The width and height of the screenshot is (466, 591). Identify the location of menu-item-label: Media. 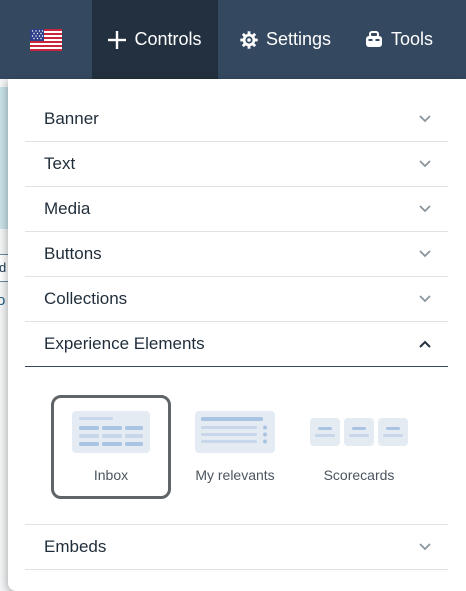
(67, 208).